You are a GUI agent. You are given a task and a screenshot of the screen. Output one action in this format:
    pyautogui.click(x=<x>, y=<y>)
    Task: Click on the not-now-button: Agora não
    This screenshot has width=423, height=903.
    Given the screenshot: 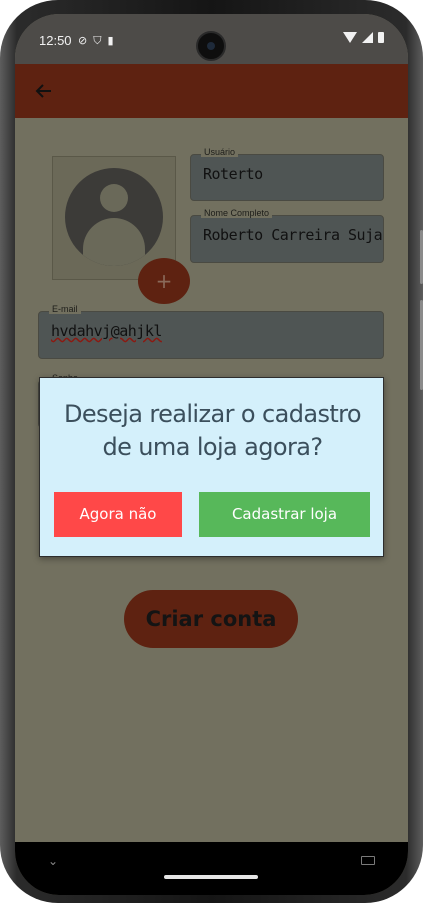 What is the action you would take?
    pyautogui.click(x=118, y=514)
    